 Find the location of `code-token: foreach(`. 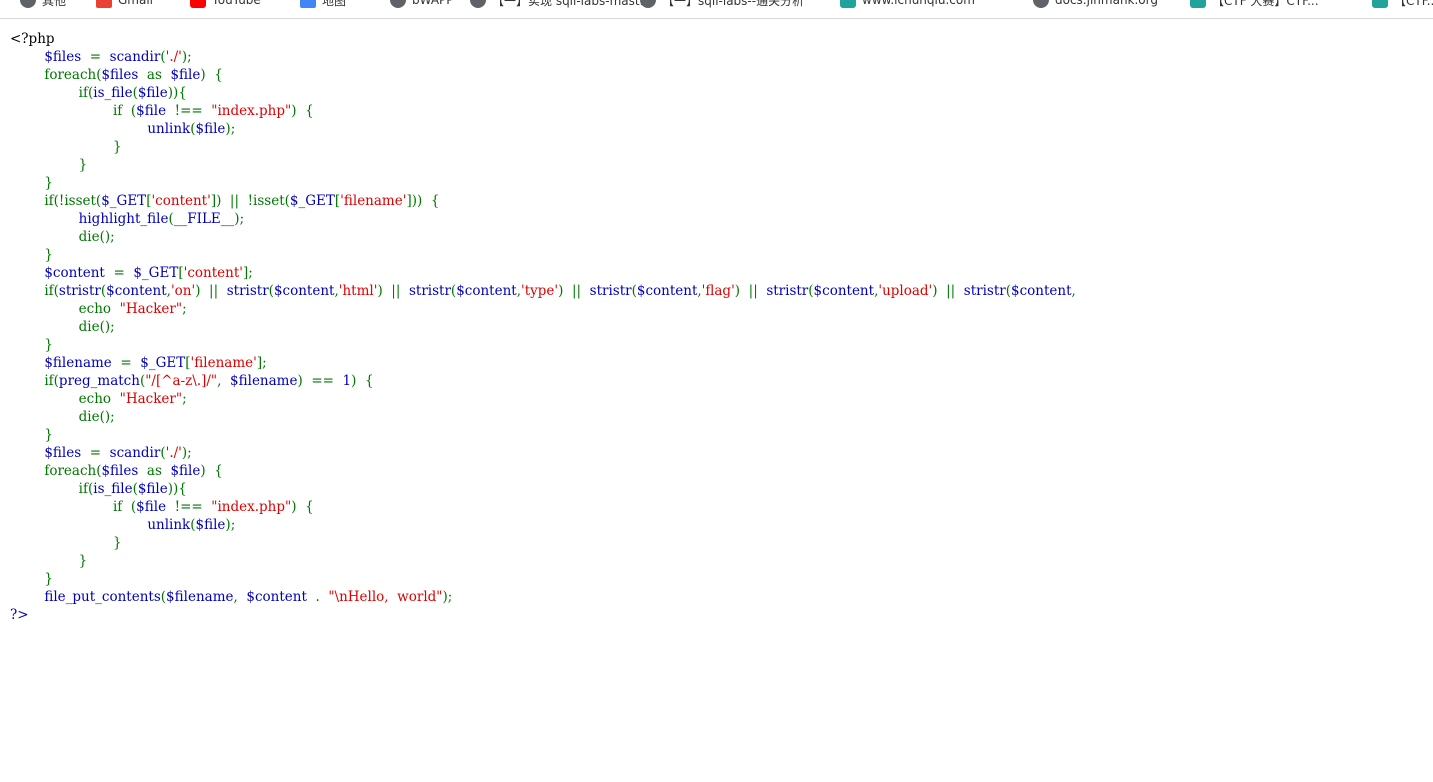

code-token: foreach( is located at coordinates (56, 471).